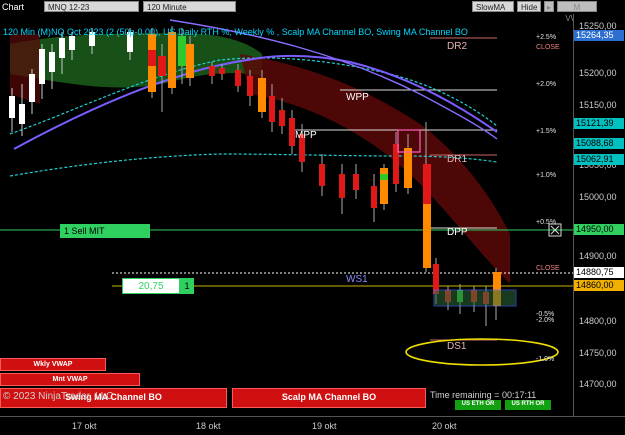 The image size is (625, 435). What do you see at coordinates (357, 279) in the screenshot?
I see `ws1-label: WS1` at bounding box center [357, 279].